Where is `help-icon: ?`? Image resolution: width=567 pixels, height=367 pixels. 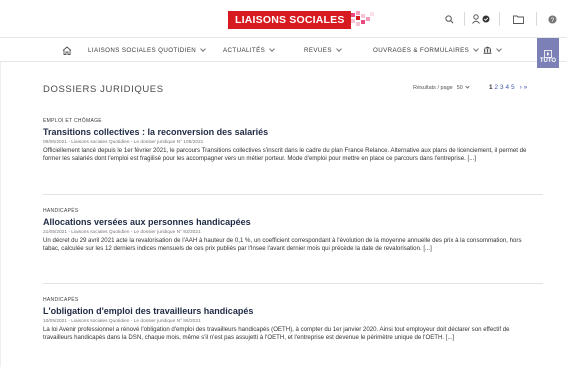
help-icon: ? is located at coordinates (552, 19).